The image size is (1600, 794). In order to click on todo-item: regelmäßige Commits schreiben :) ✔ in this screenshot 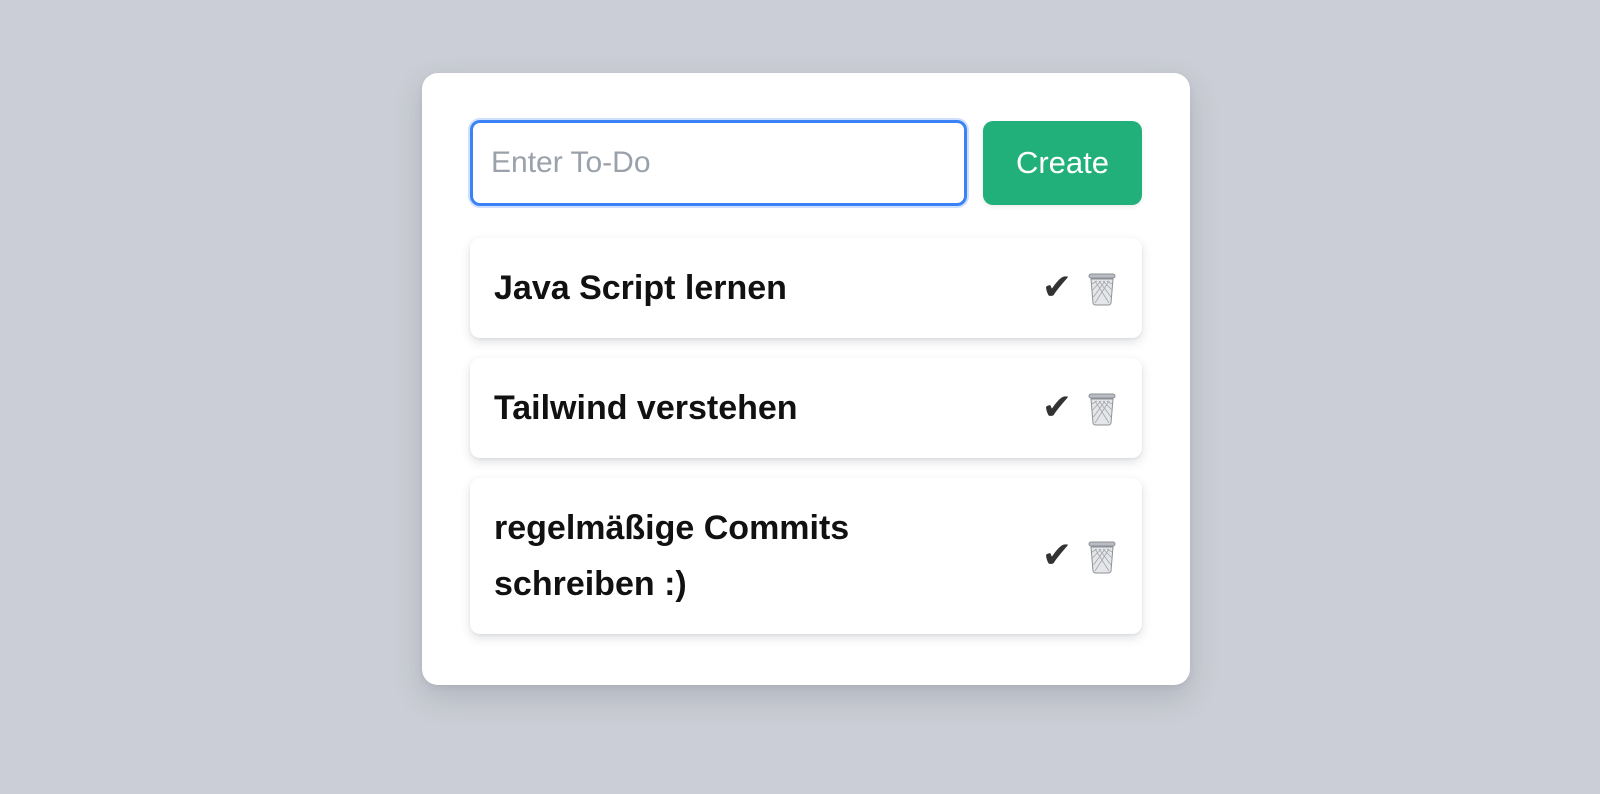, I will do `click(806, 556)`.